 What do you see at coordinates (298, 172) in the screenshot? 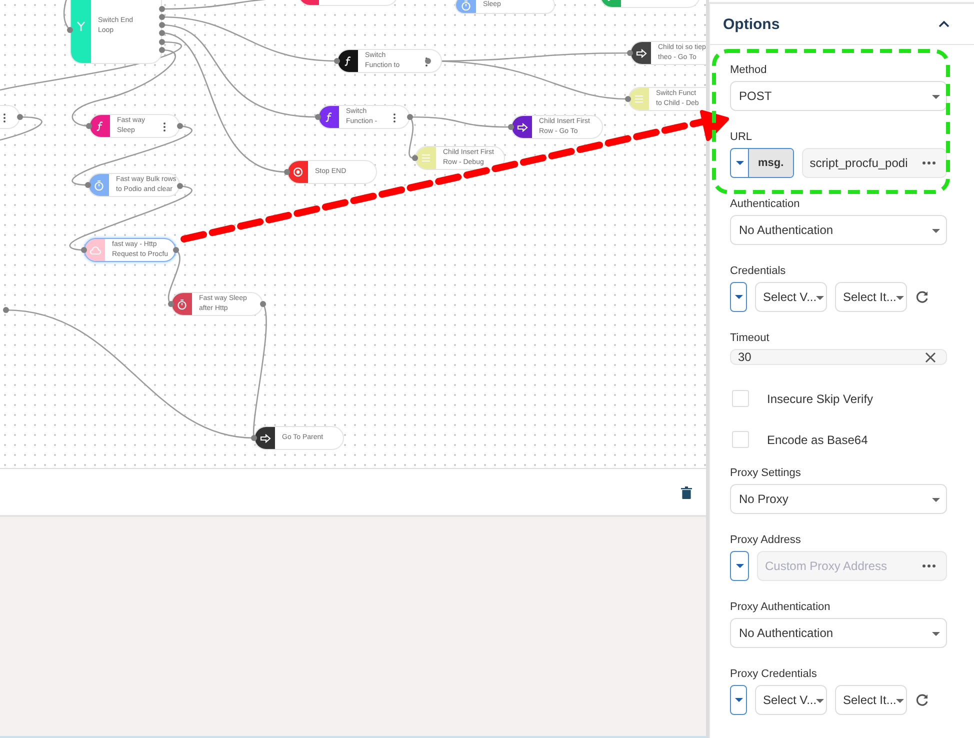
I see `target-icon` at bounding box center [298, 172].